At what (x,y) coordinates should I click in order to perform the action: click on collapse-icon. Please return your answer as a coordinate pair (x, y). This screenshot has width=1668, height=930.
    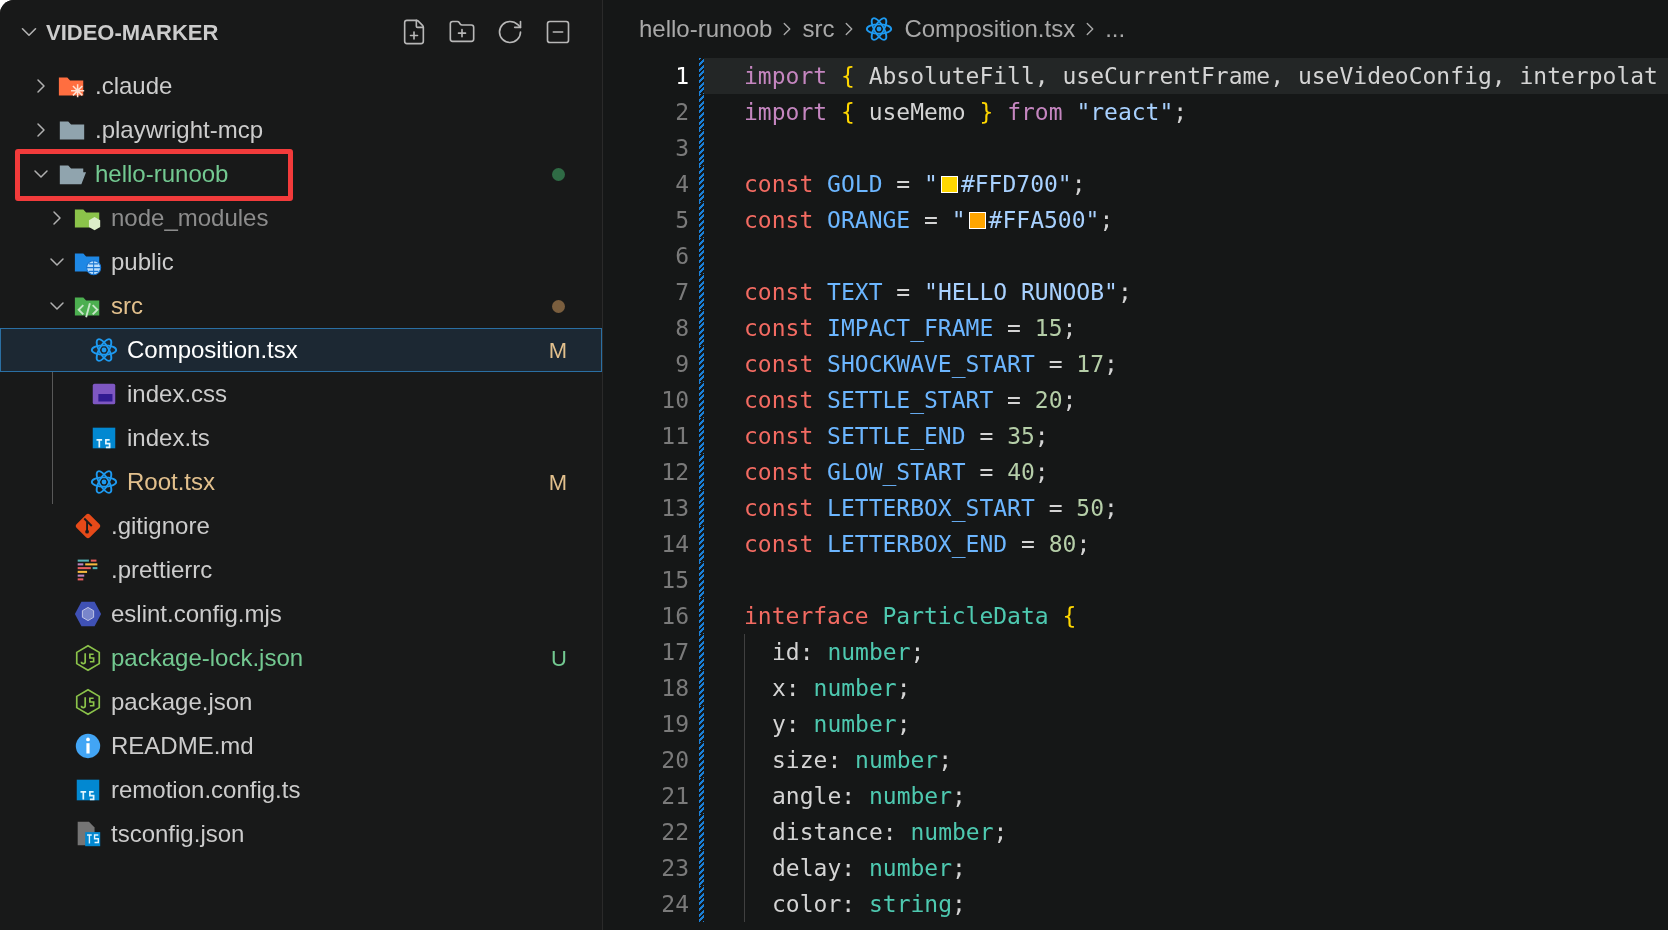
    Looking at the image, I should click on (558, 32).